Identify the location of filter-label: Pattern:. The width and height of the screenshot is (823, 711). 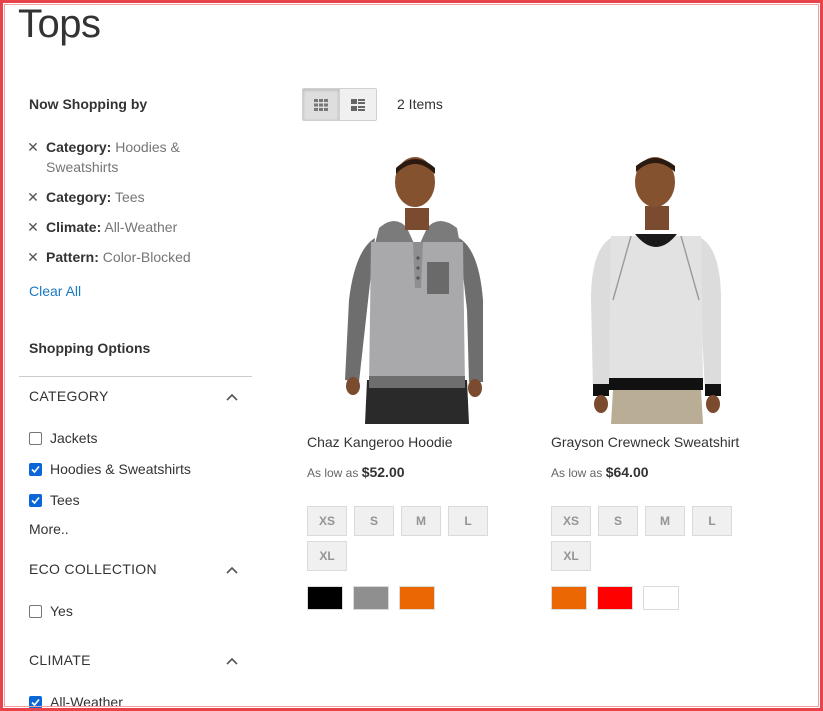
(72, 257).